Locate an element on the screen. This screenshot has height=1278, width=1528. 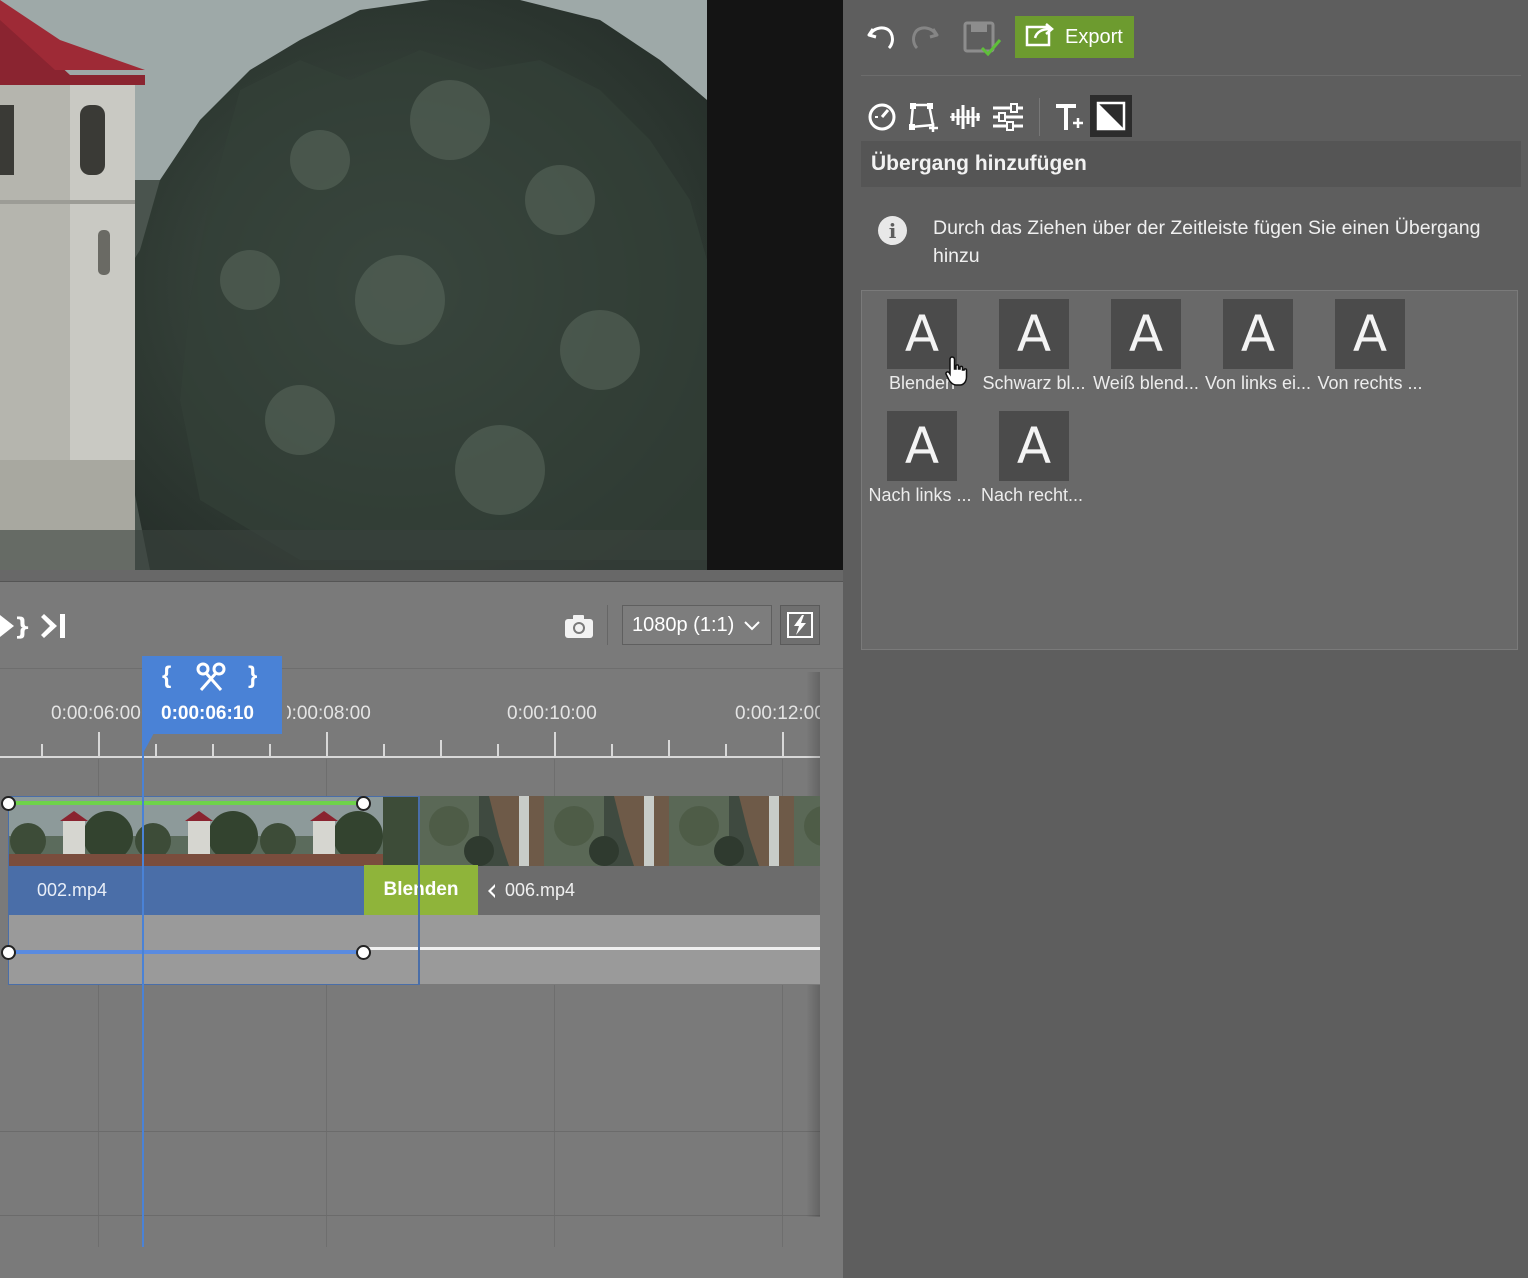
export-icon is located at coordinates (1040, 37).